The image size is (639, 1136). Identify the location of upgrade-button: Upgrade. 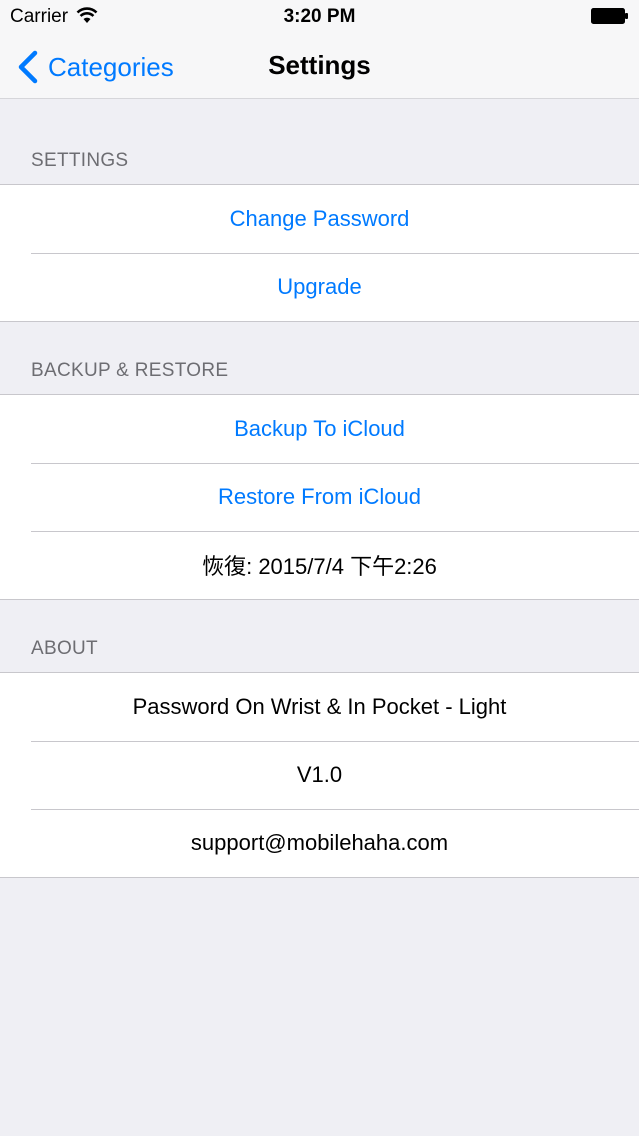
(319, 287).